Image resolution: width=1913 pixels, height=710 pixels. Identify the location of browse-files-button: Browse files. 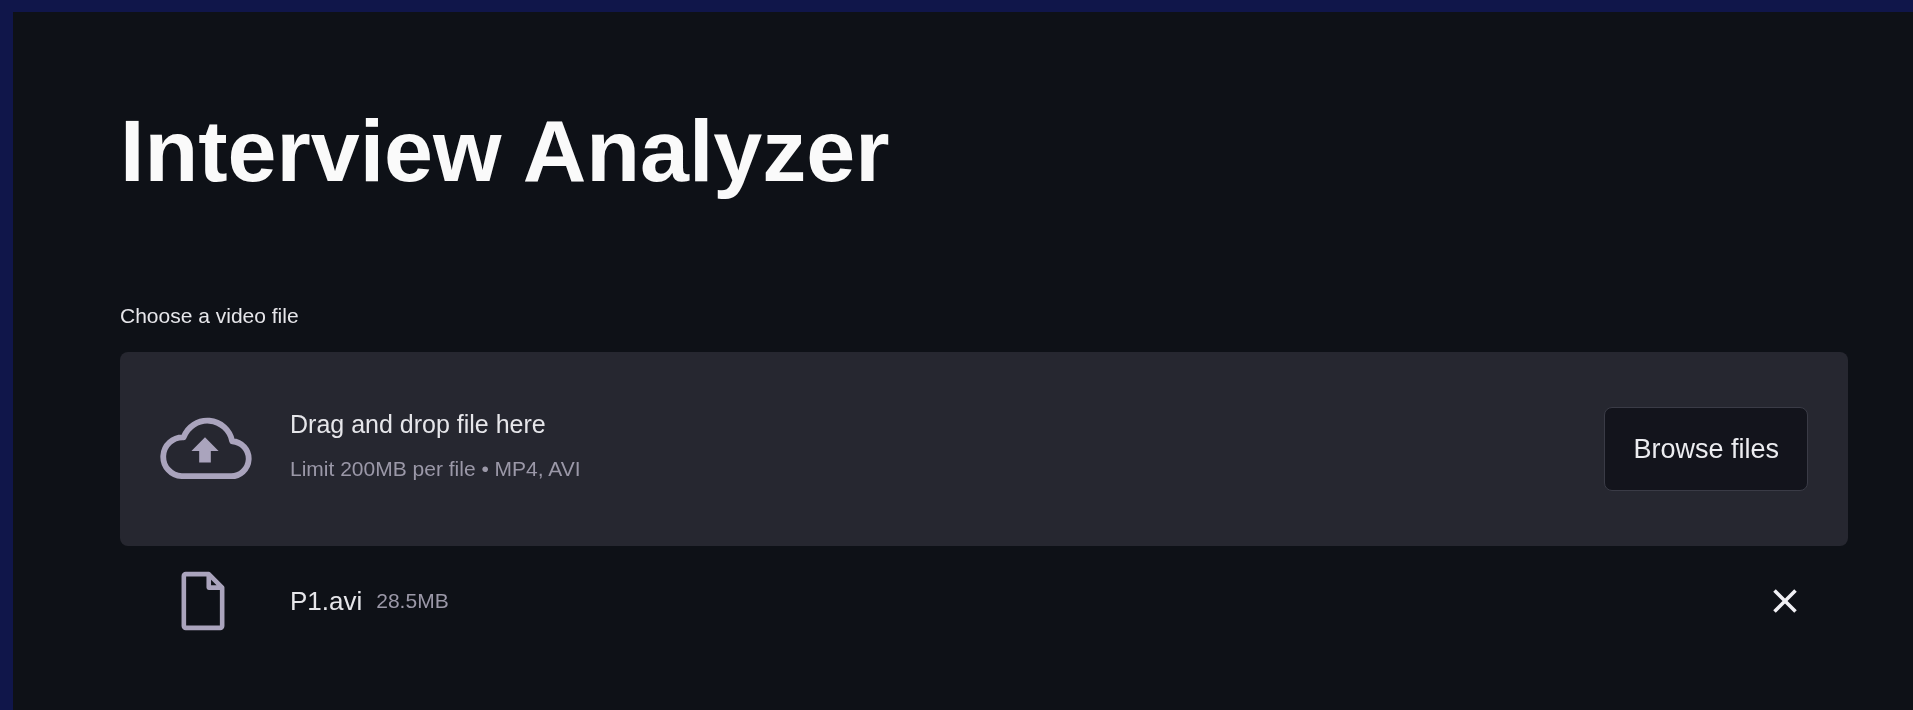
(1706, 449).